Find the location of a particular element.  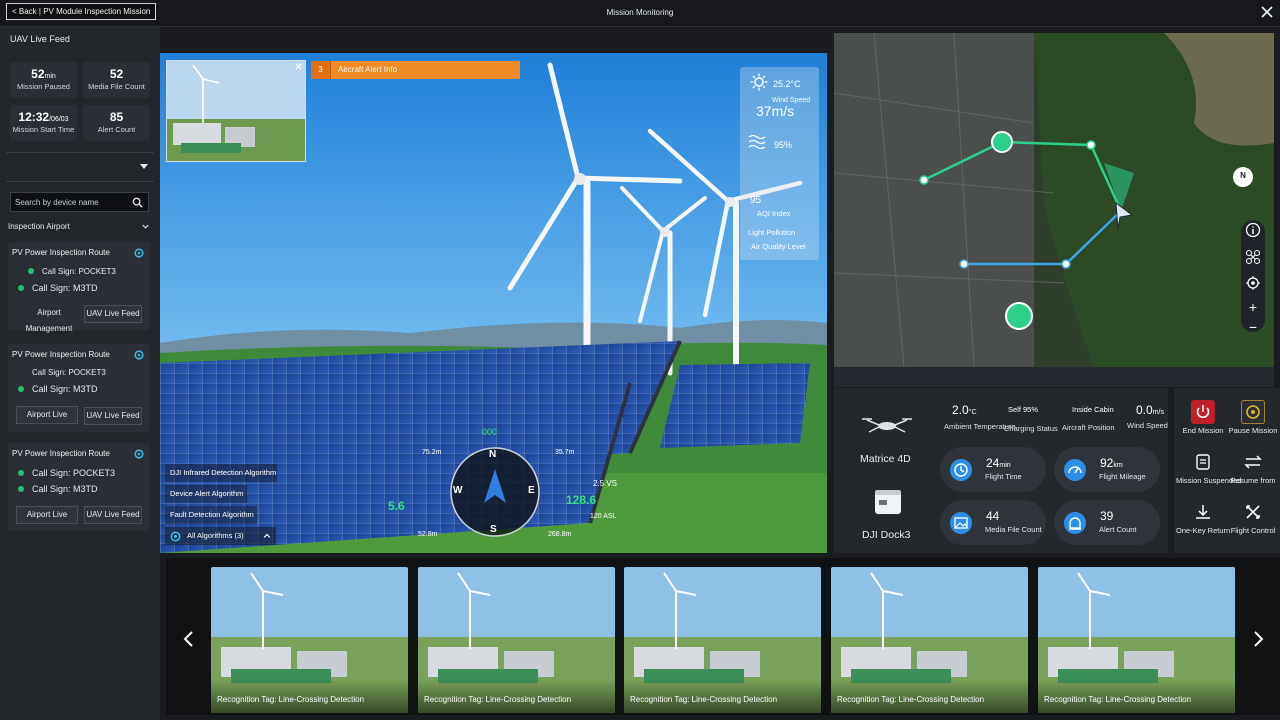

algorithm-item: Device Alert Algorithm is located at coordinates (206, 494).